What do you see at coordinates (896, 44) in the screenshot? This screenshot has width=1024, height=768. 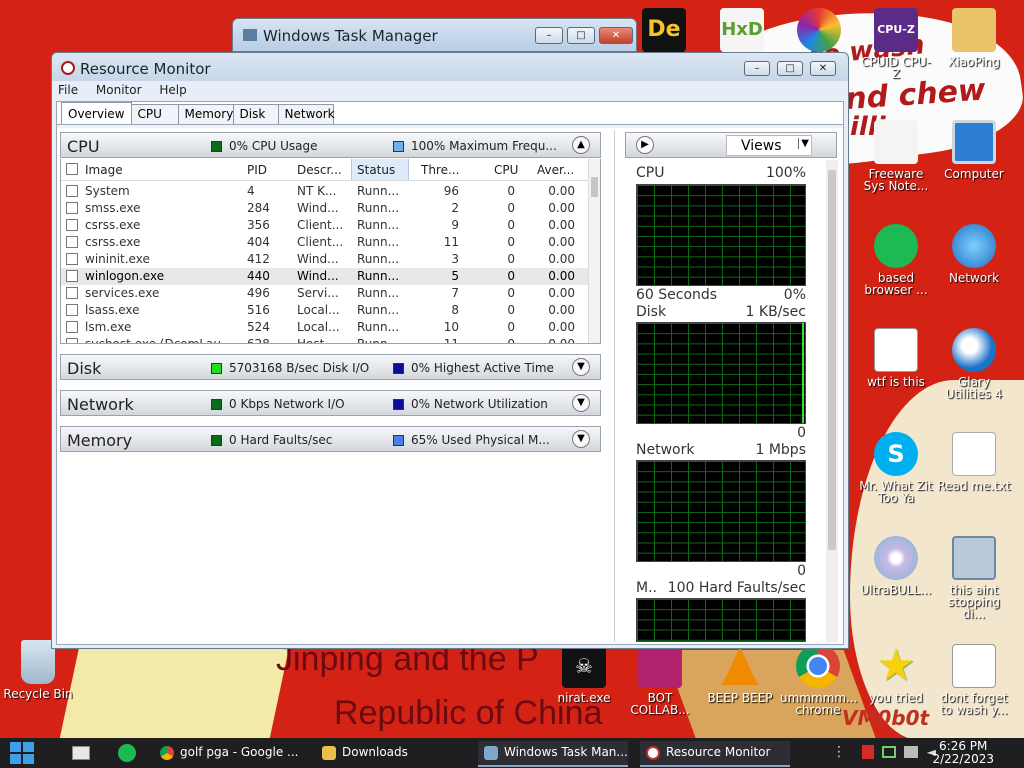 I see `desktop-icon-cpuz: CPU-Z CPUID CPU-Z` at bounding box center [896, 44].